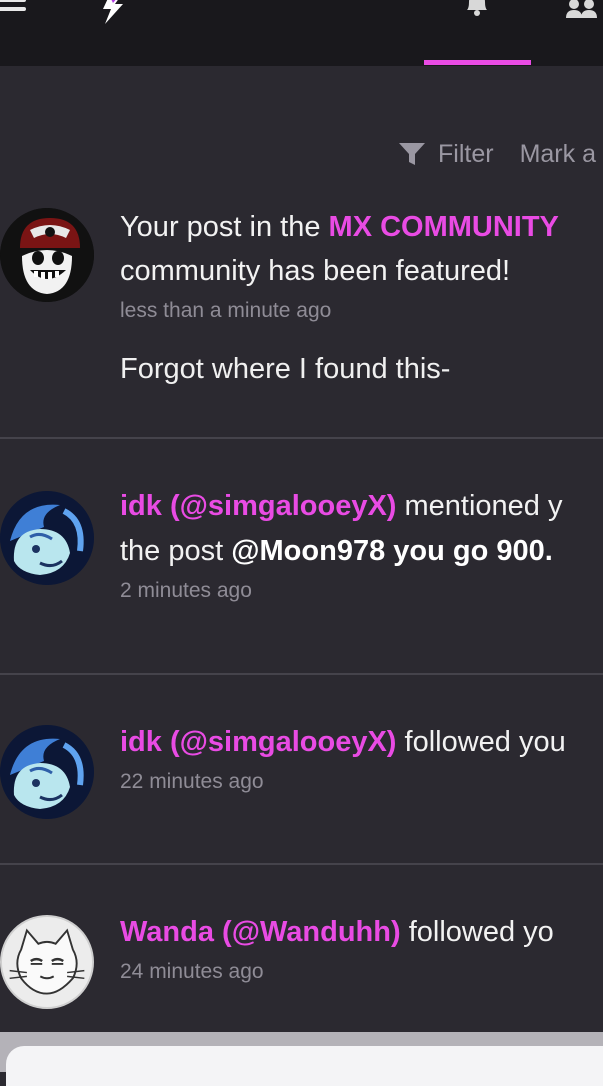  What do you see at coordinates (304, 1066) in the screenshot?
I see `bottom-sheet` at bounding box center [304, 1066].